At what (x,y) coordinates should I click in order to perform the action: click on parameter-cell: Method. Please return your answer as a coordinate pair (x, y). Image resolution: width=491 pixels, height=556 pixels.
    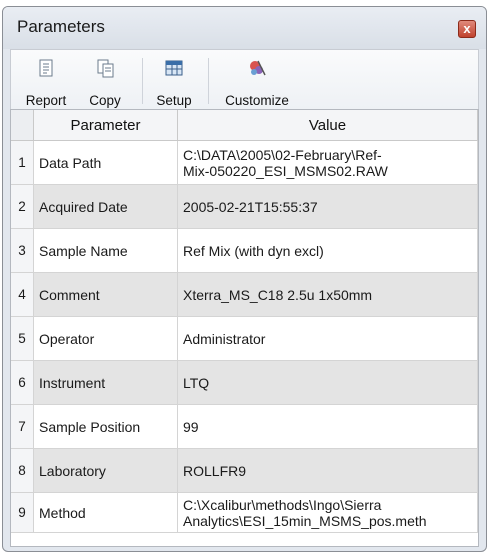
    Looking at the image, I should click on (105, 512).